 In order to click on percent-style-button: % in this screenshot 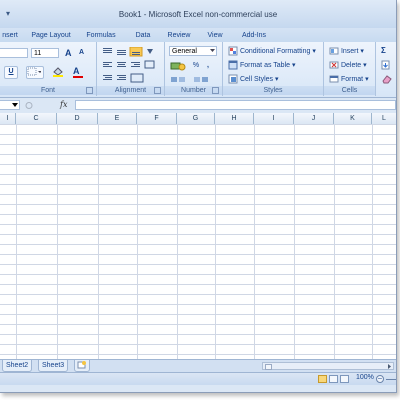, I will do `click(196, 66)`.